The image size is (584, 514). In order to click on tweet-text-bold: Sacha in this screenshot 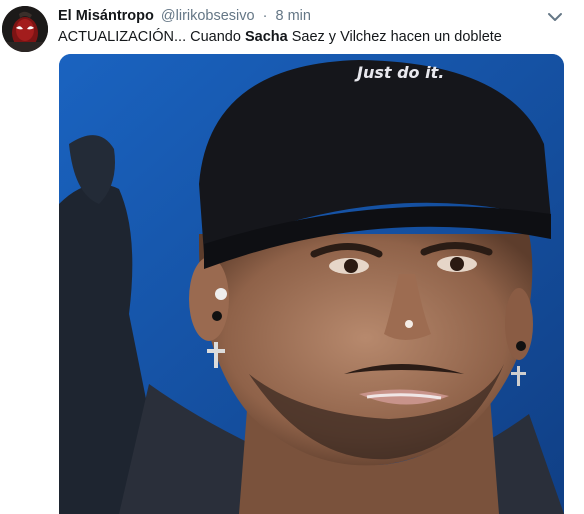, I will do `click(266, 37)`.